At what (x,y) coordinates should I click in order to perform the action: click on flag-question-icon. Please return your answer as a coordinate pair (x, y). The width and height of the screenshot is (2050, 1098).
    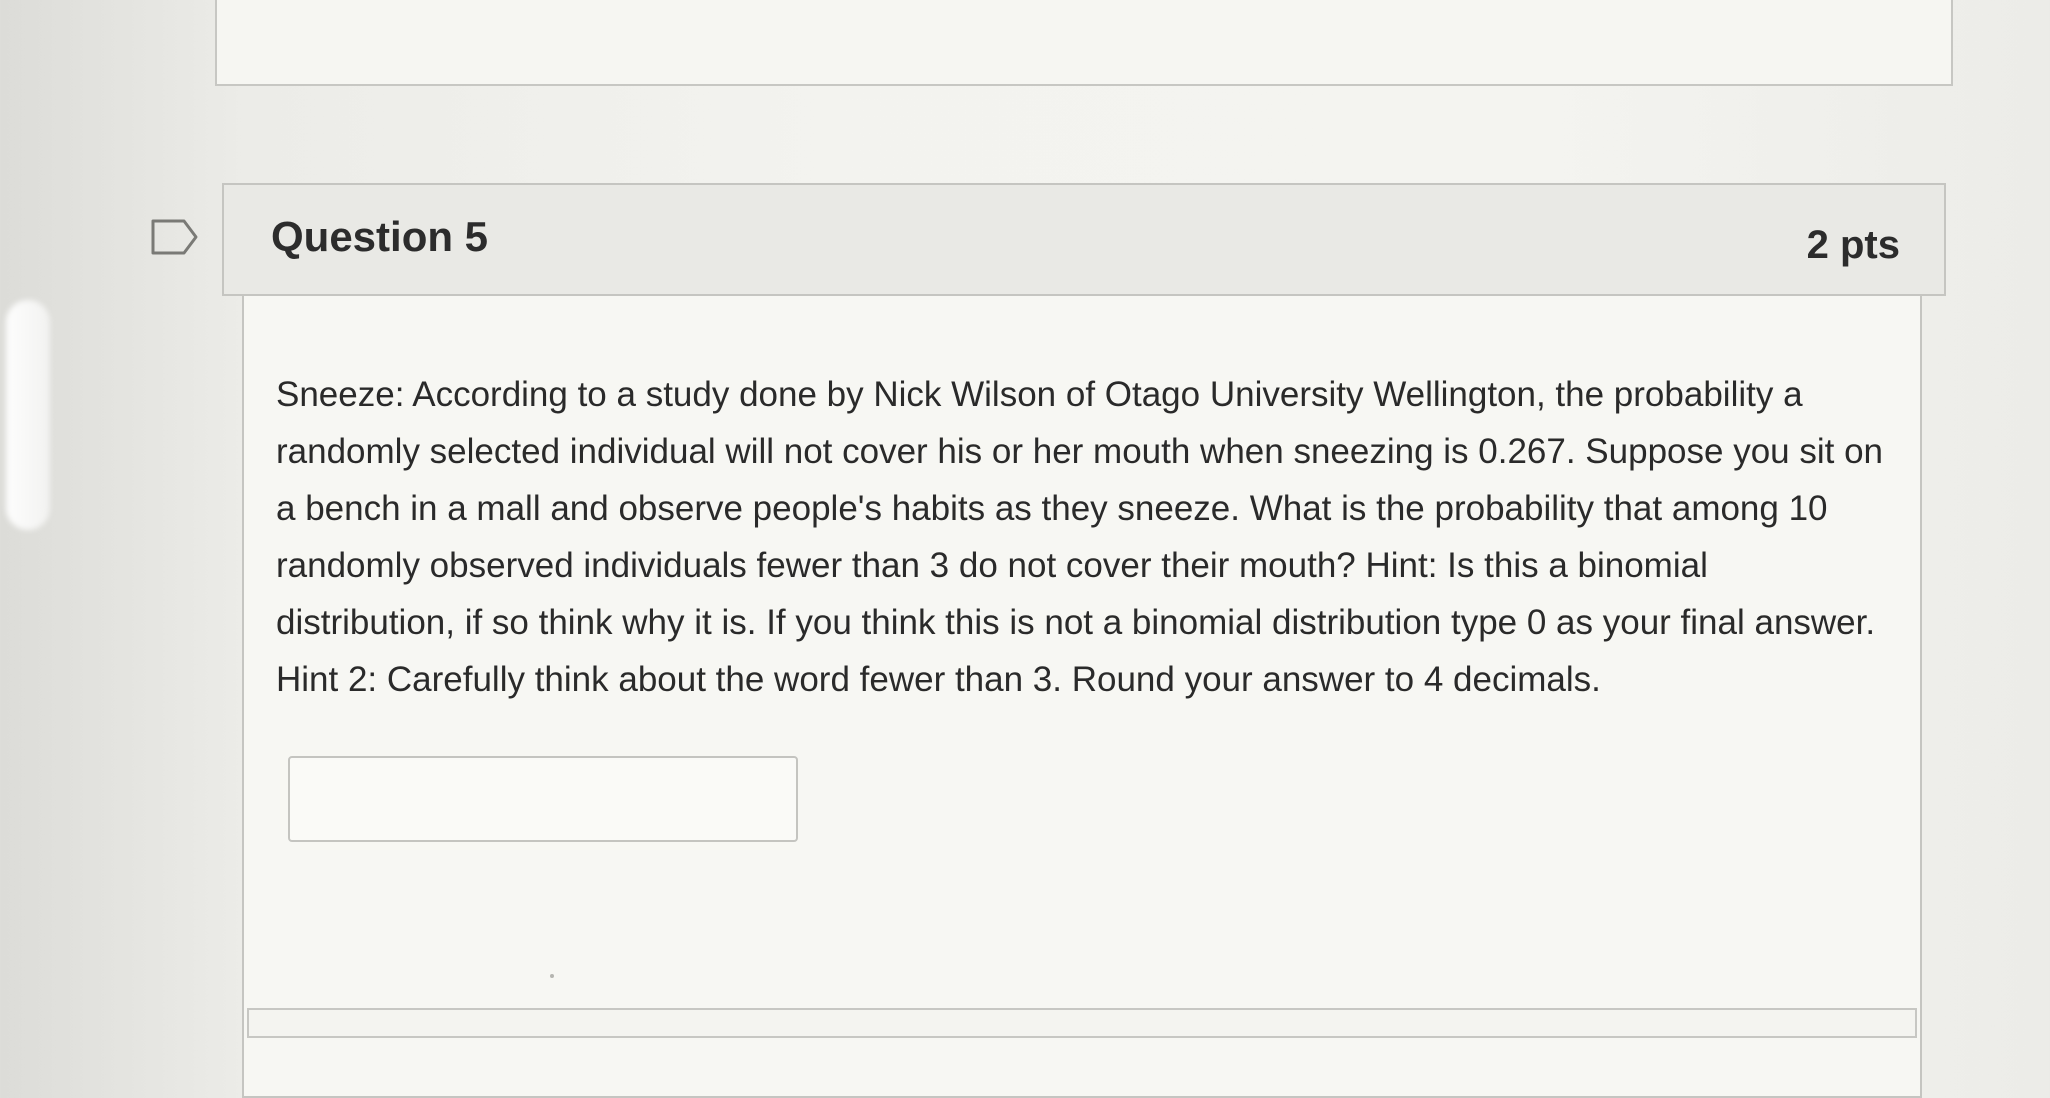
    Looking at the image, I should click on (175, 237).